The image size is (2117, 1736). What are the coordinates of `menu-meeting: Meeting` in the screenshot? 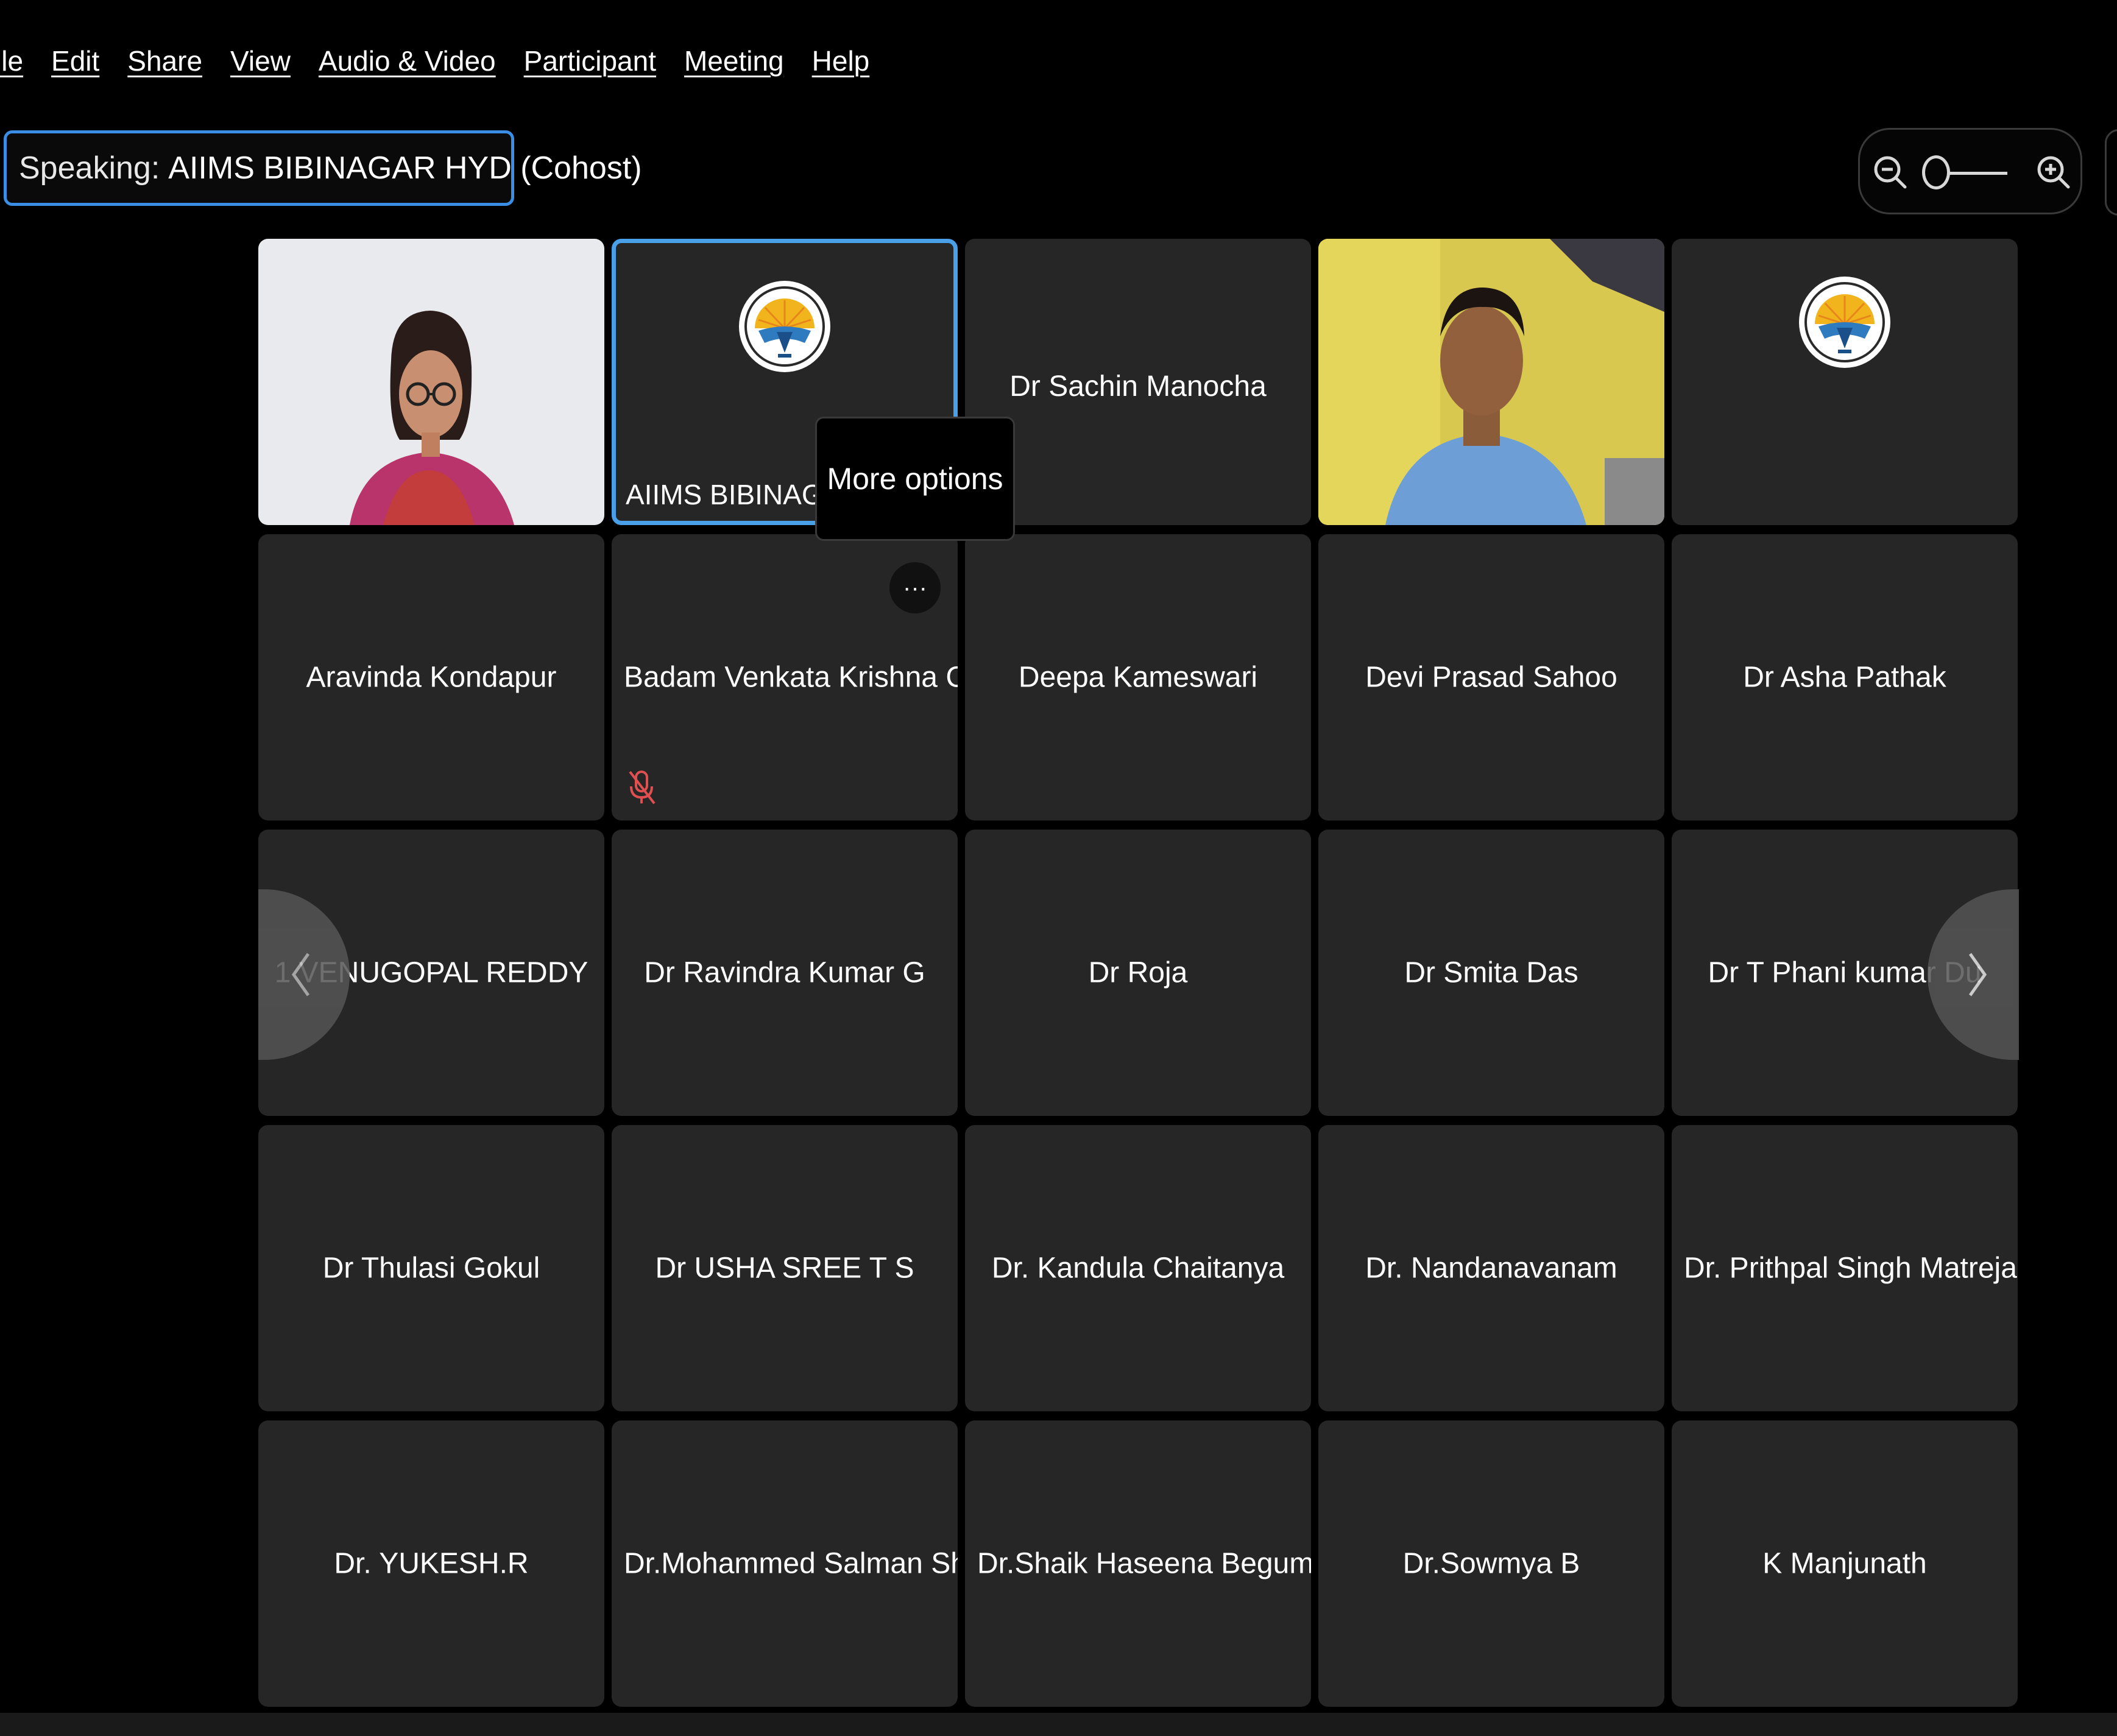 It's located at (734, 60).